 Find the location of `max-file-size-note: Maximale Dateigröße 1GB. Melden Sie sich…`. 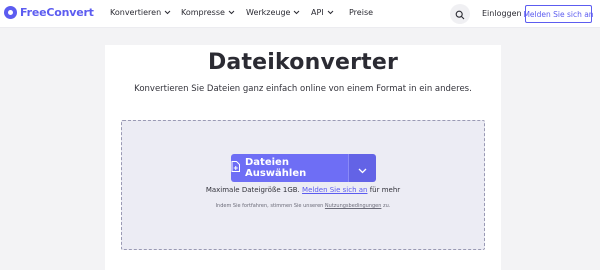

max-file-size-note: Maximale Dateigröße 1GB. Melden Sie sich… is located at coordinates (303, 190).